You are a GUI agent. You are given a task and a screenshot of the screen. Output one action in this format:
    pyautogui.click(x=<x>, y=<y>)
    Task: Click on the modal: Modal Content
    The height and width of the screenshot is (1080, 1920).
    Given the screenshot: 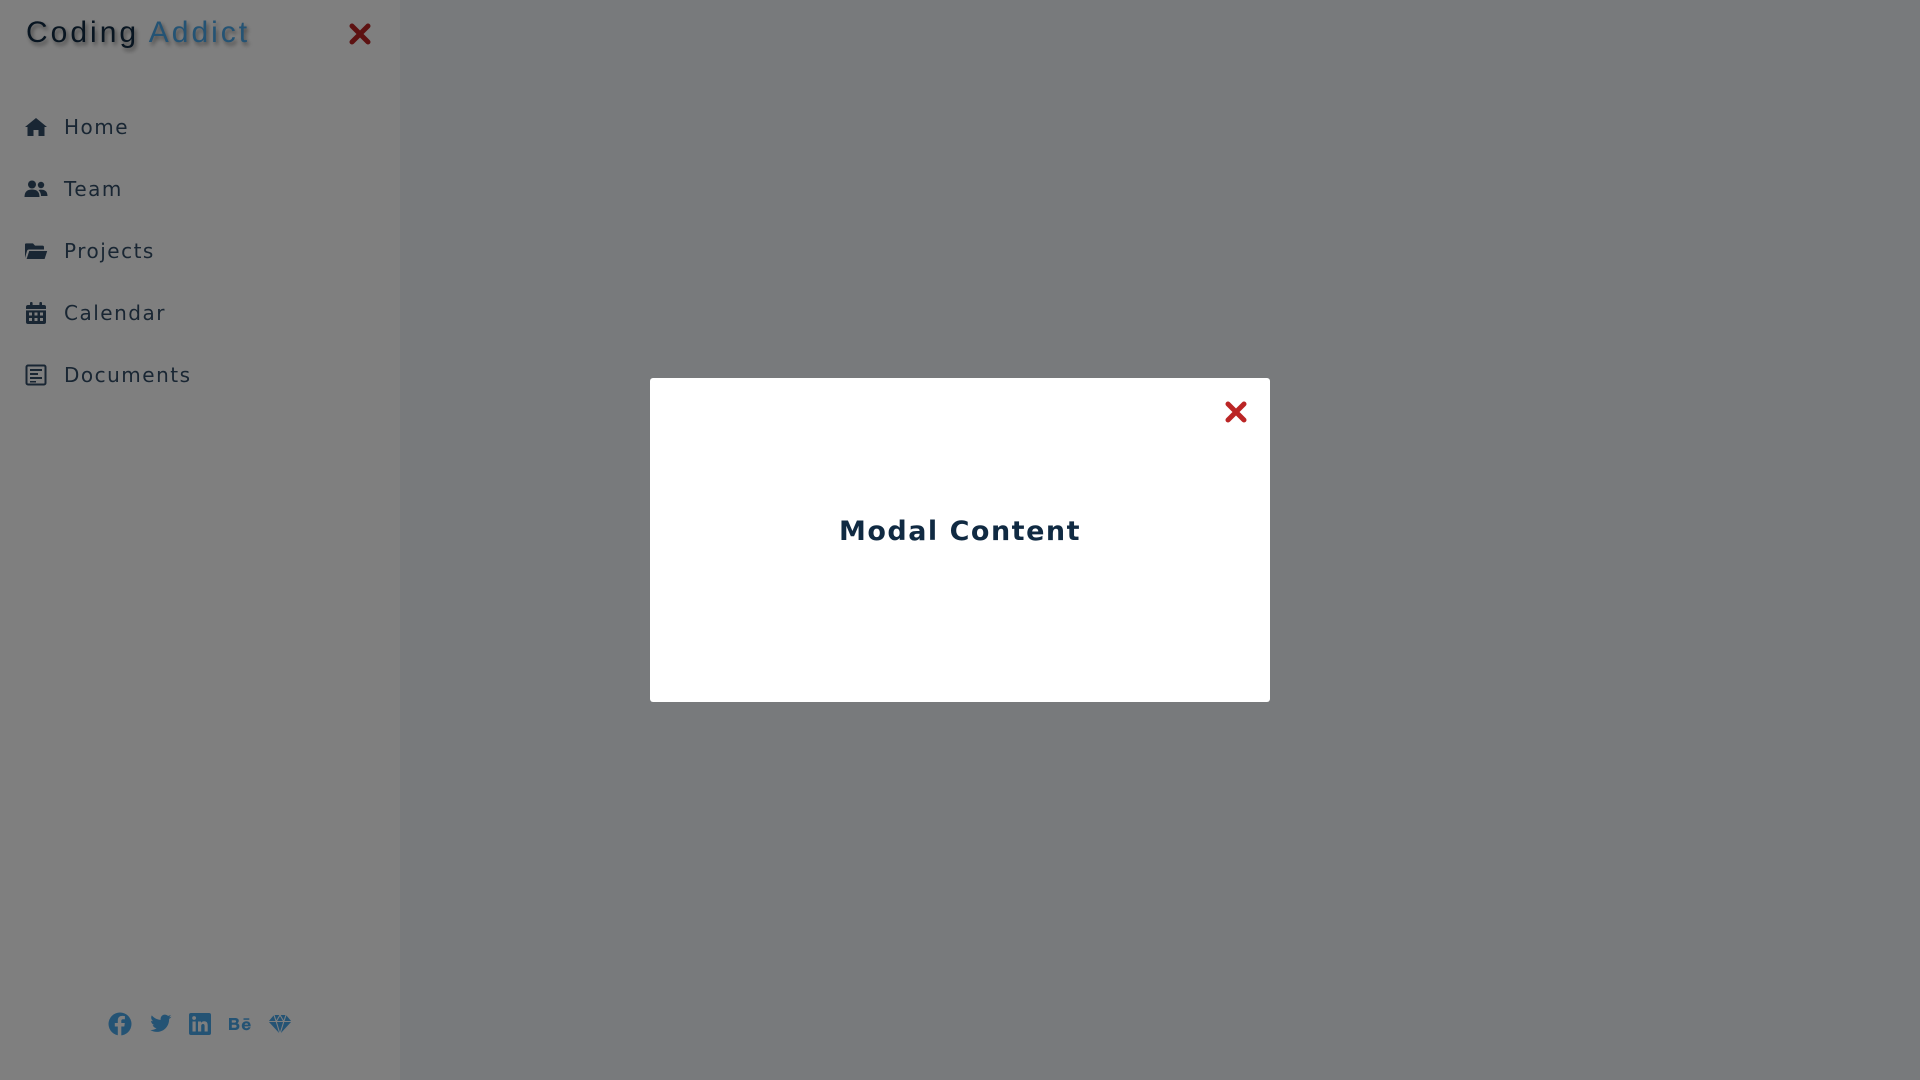 What is the action you would take?
    pyautogui.click(x=960, y=540)
    